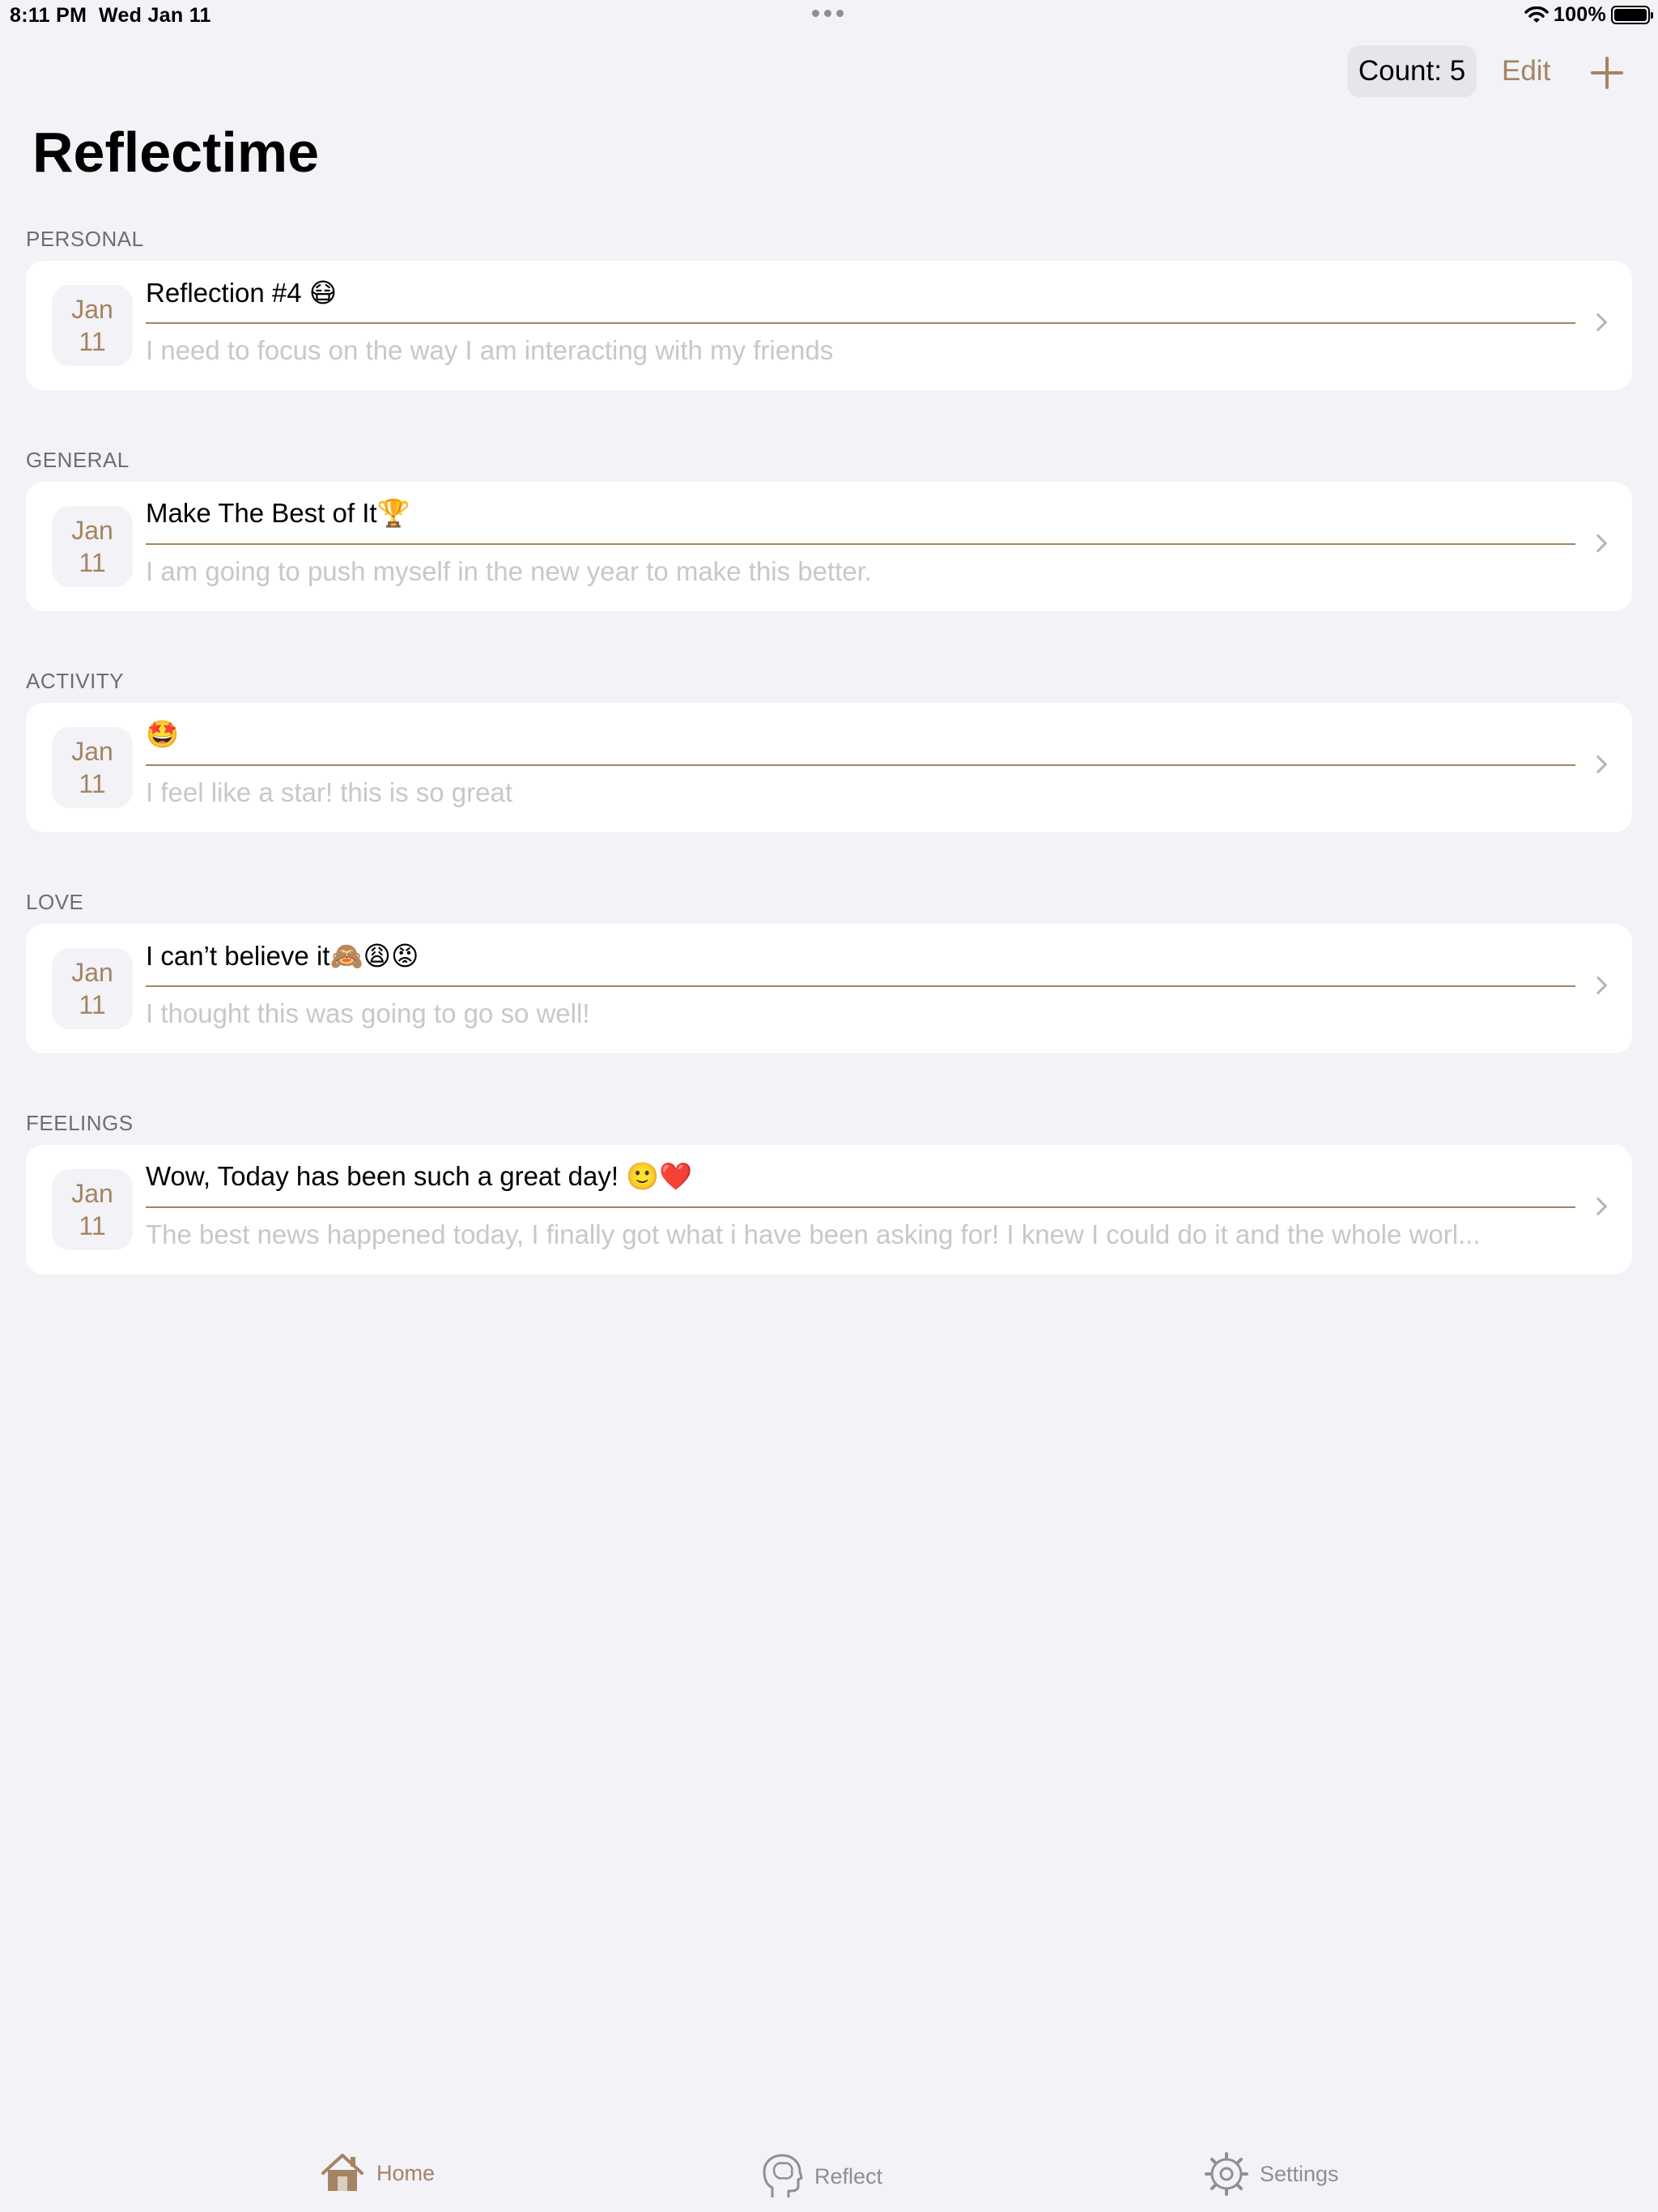  Describe the element at coordinates (1526, 71) in the screenshot. I see `edit-button: Edit` at that location.